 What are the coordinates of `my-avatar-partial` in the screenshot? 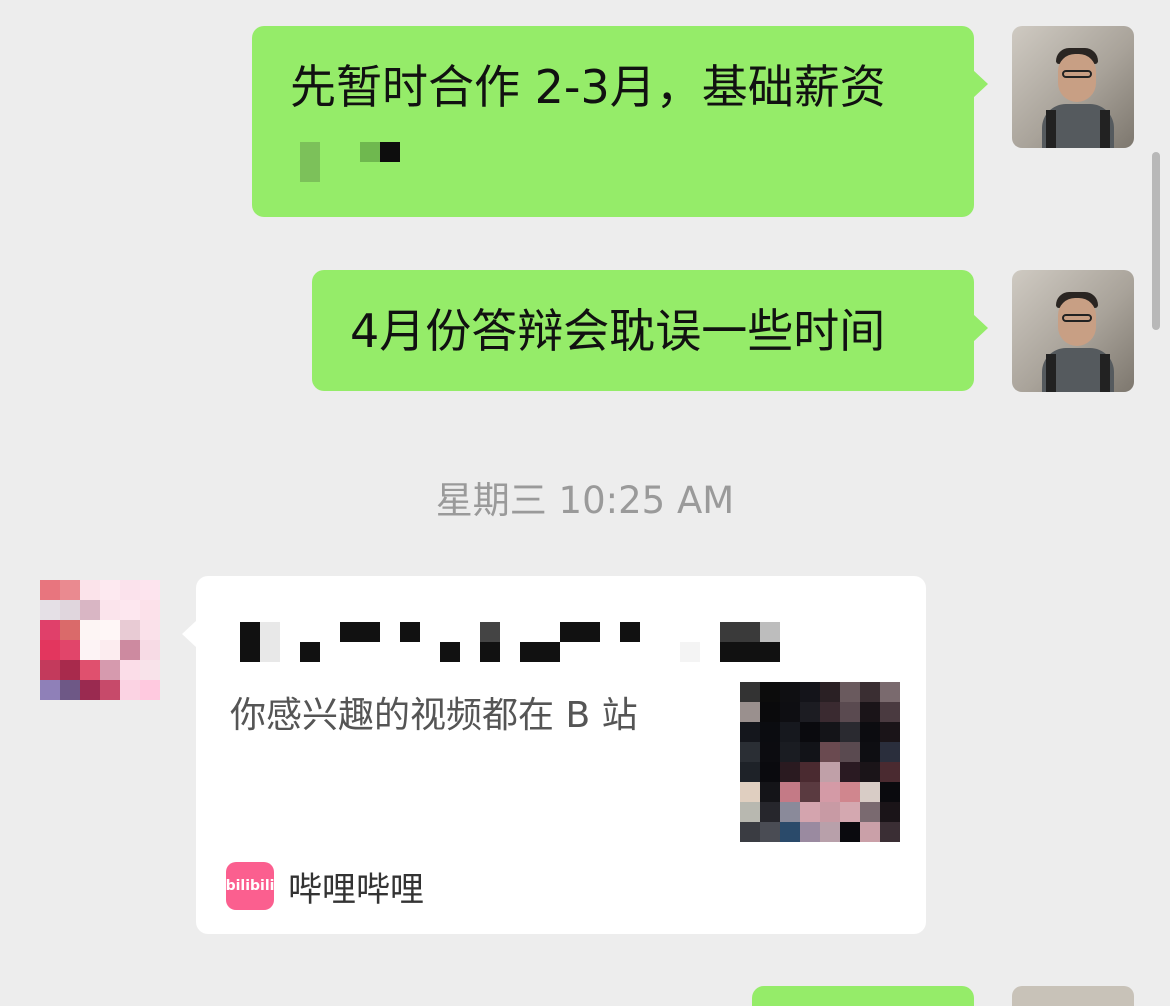 It's located at (1073, 996).